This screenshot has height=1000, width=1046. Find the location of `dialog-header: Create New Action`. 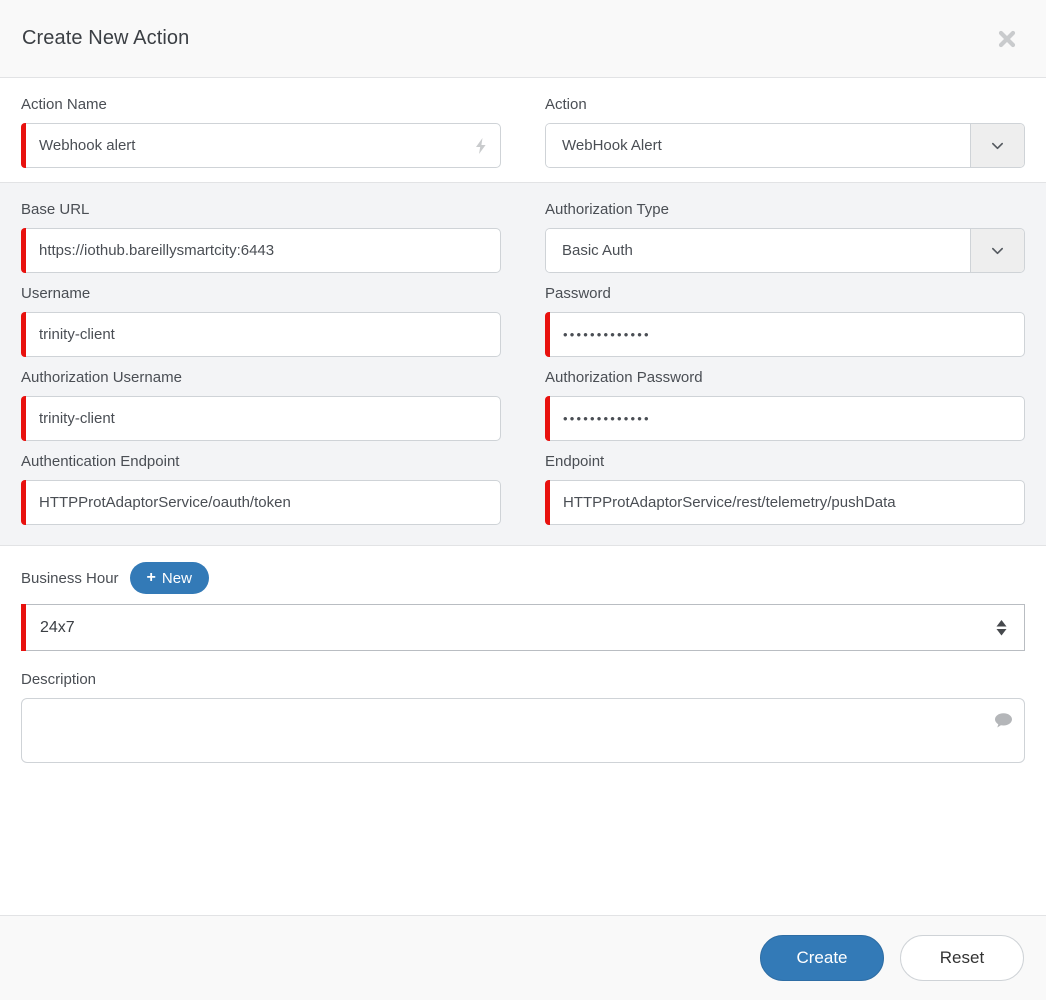

dialog-header: Create New Action is located at coordinates (523, 39).